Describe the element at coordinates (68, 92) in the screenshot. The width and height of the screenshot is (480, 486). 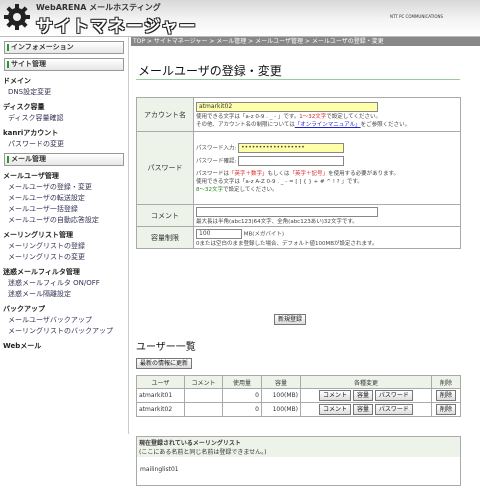
I see `sidebar-item-dns: DNS設定変更` at that location.